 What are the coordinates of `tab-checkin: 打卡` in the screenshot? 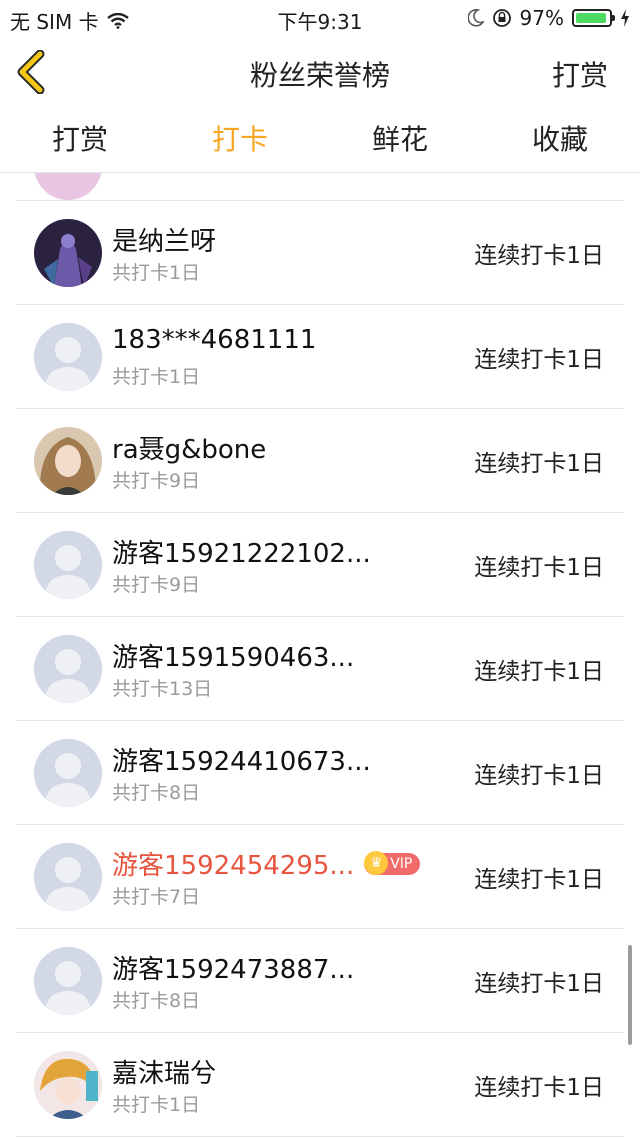 It's located at (240, 140).